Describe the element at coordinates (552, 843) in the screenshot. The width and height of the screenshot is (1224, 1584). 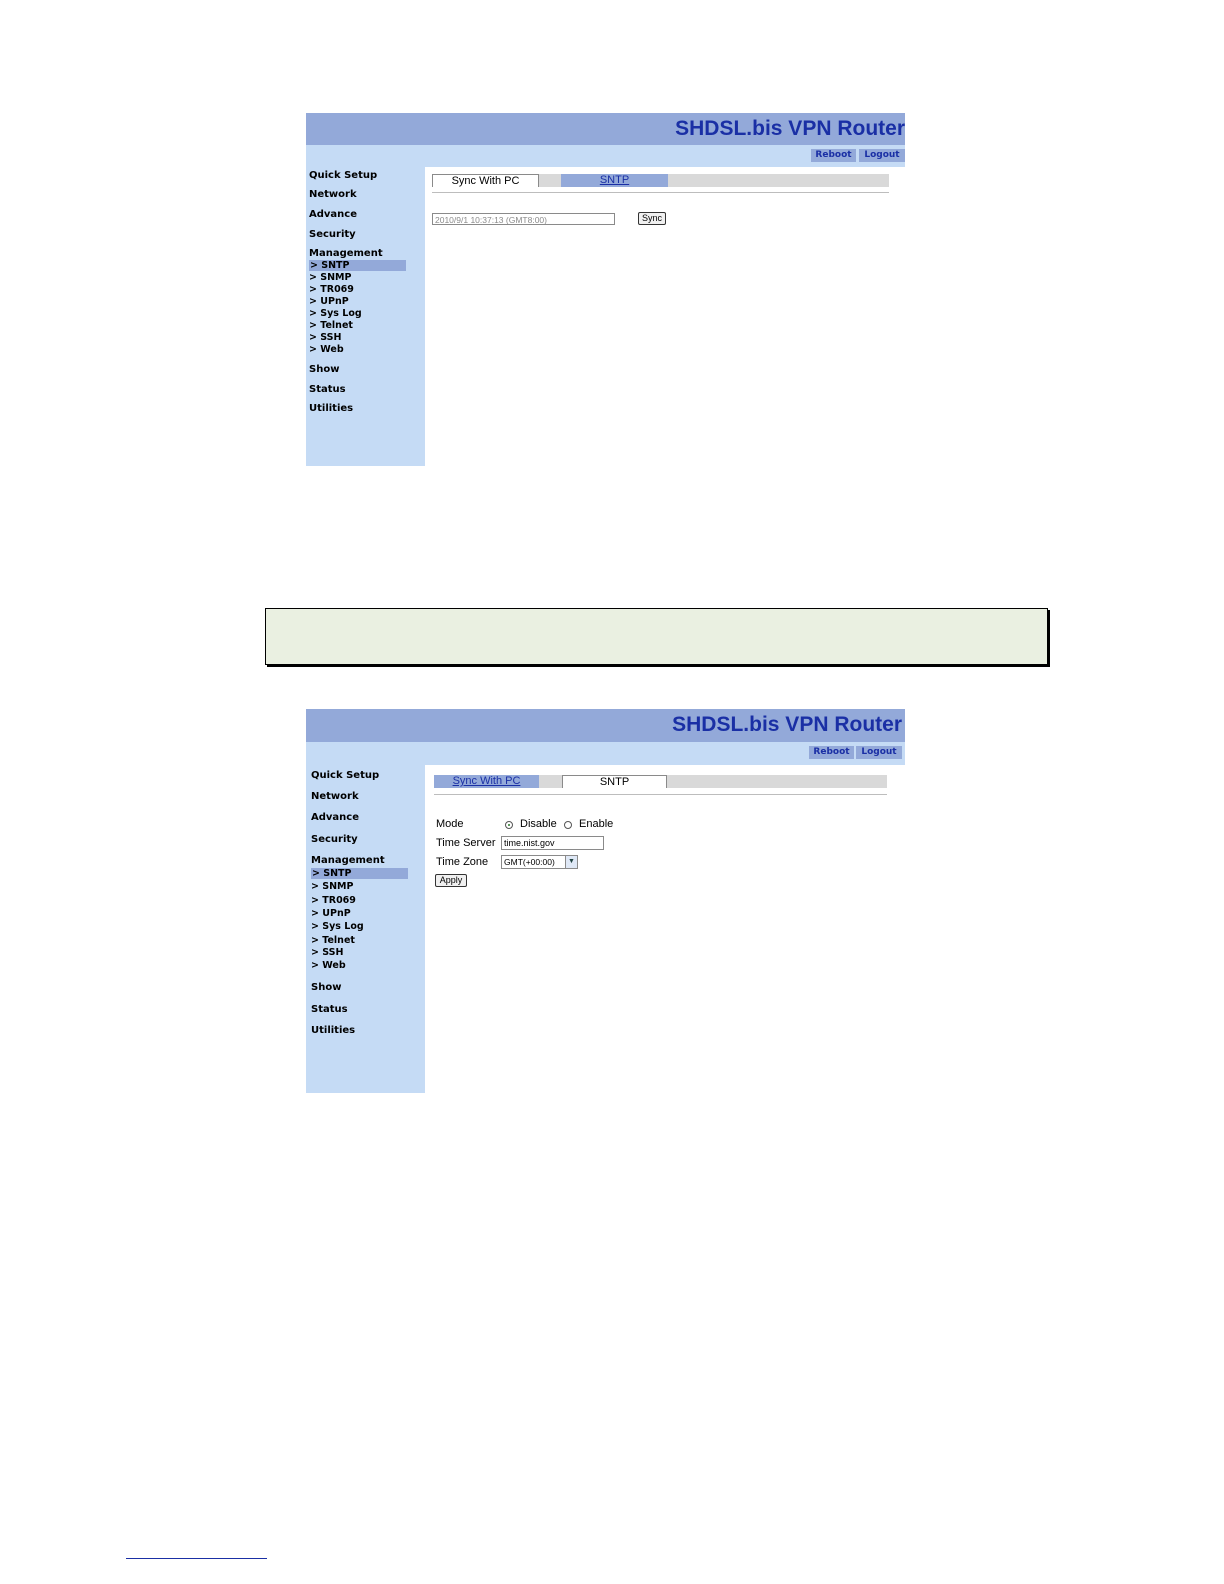
I see `time-server-input: time.nist.gov` at that location.